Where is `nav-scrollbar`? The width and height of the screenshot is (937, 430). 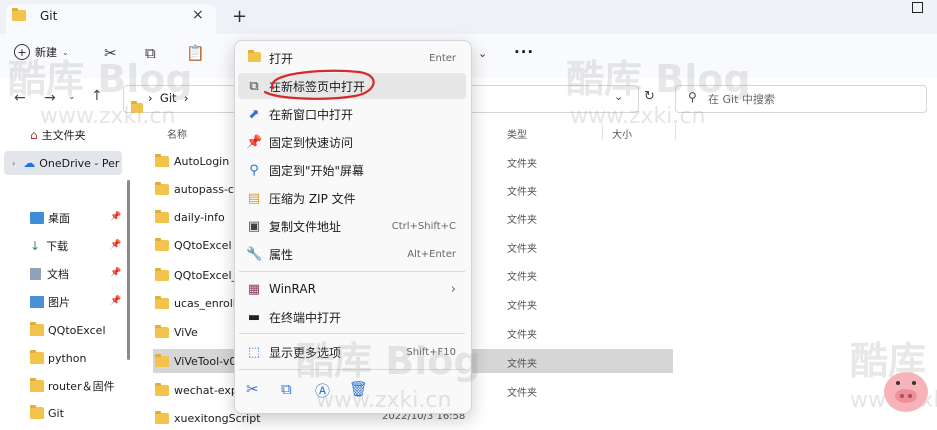 nav-scrollbar is located at coordinates (128, 270).